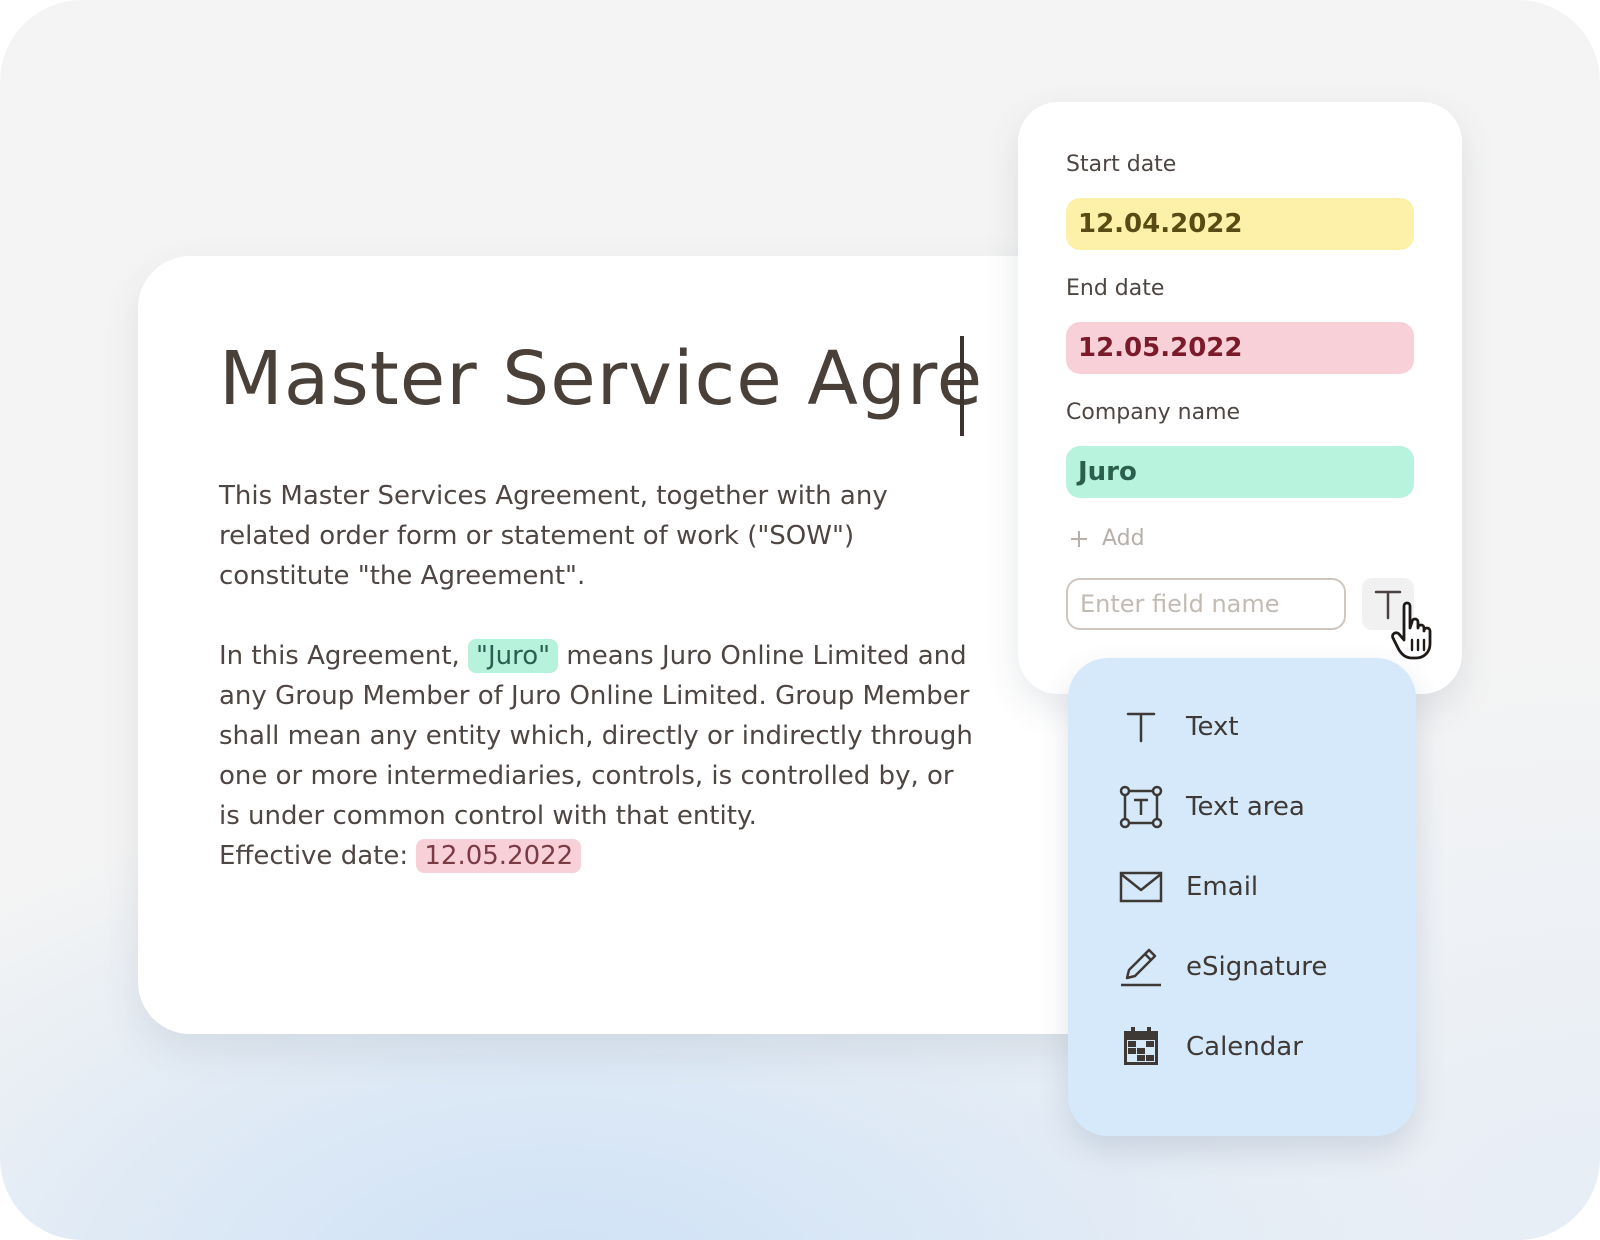  Describe the element at coordinates (344, 656) in the screenshot. I see `definition-text-before: In this Agreement,` at that location.